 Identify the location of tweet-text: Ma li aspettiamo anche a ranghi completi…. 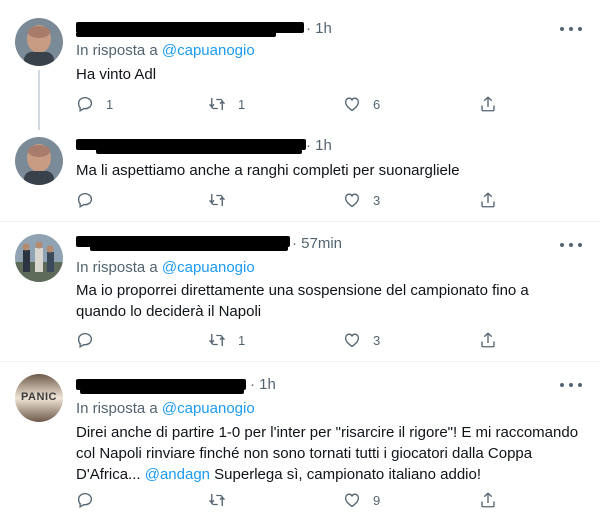
(268, 170).